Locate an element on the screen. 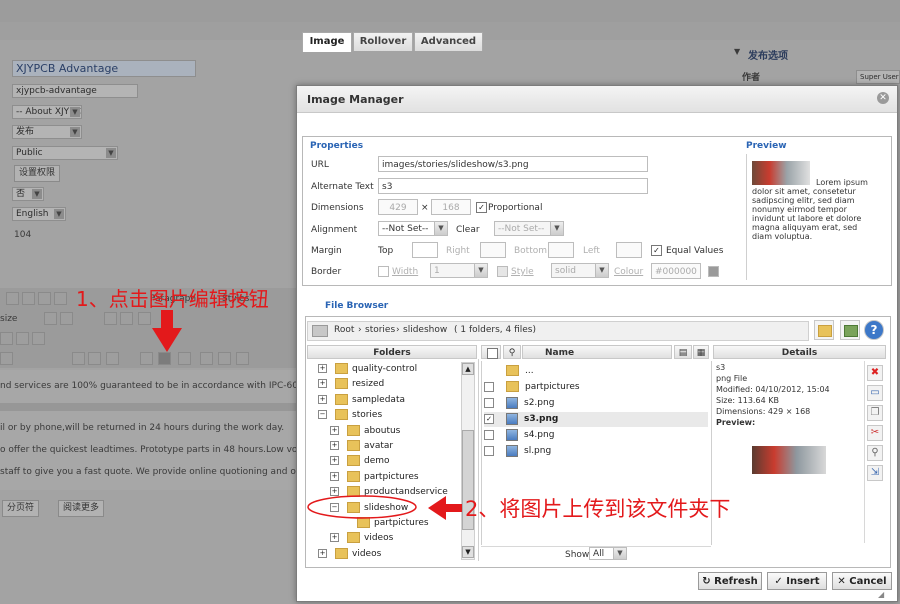 Image resolution: width=900 pixels, height=604 pixels. access-select: Public ▼ is located at coordinates (65, 153).